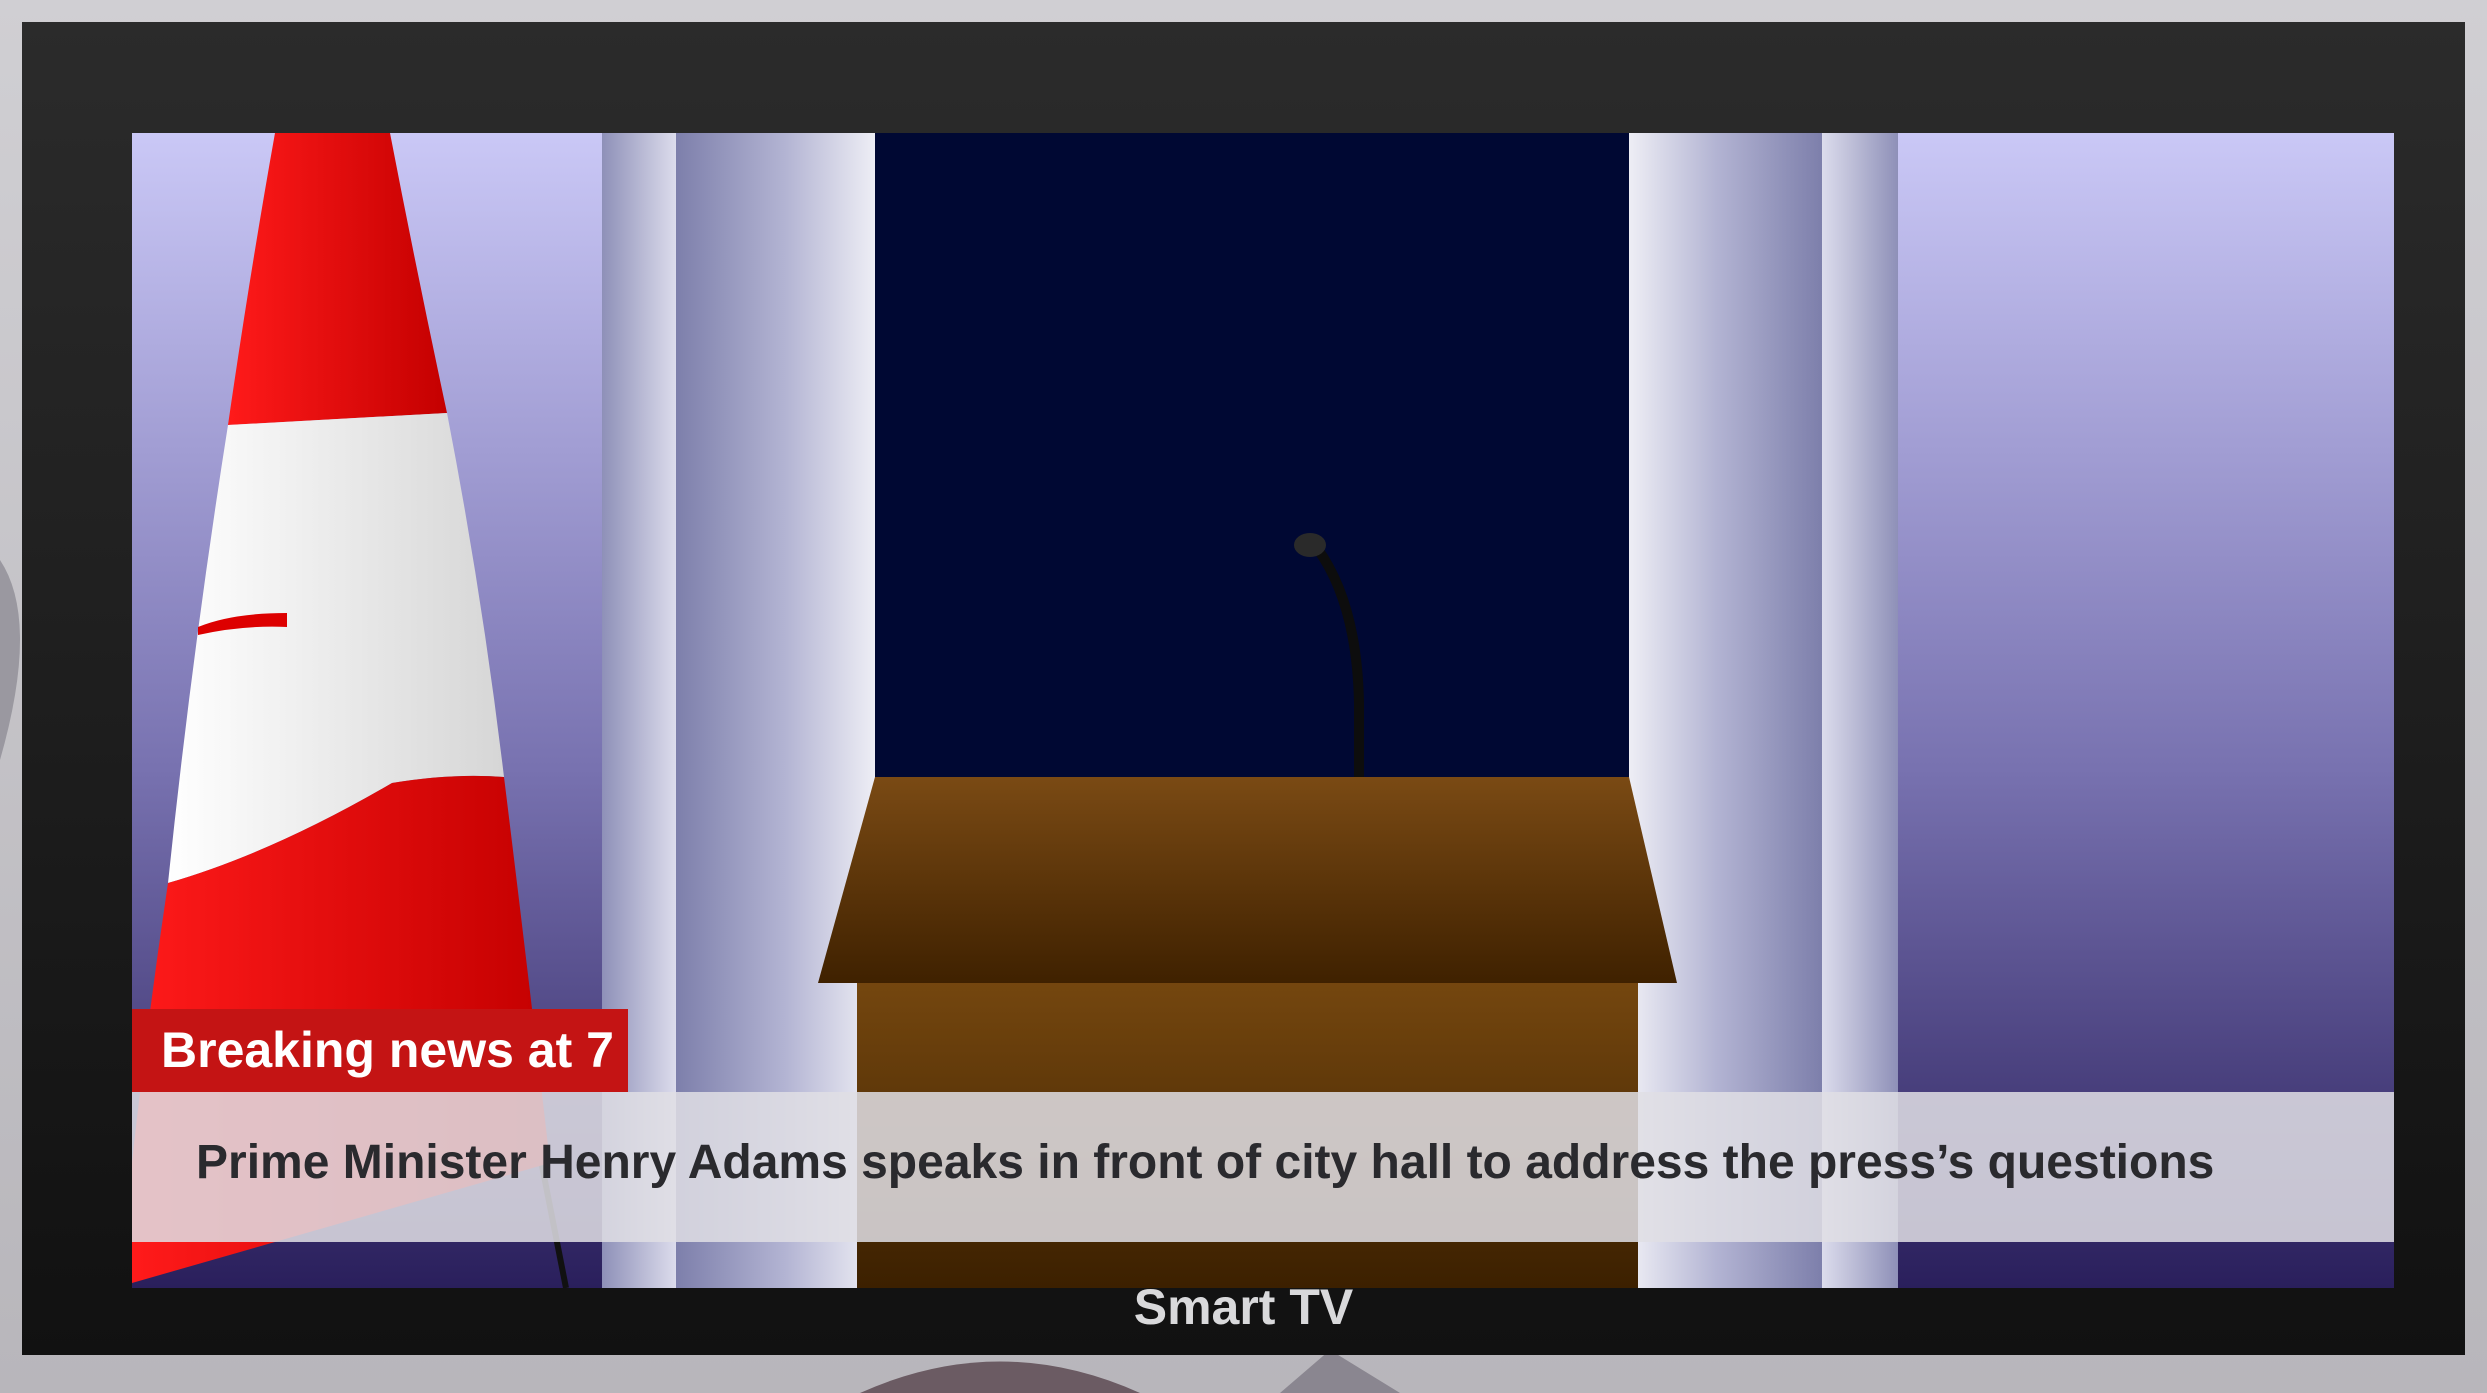 The width and height of the screenshot is (2487, 1393). I want to click on microphone-head, so click(1310, 545).